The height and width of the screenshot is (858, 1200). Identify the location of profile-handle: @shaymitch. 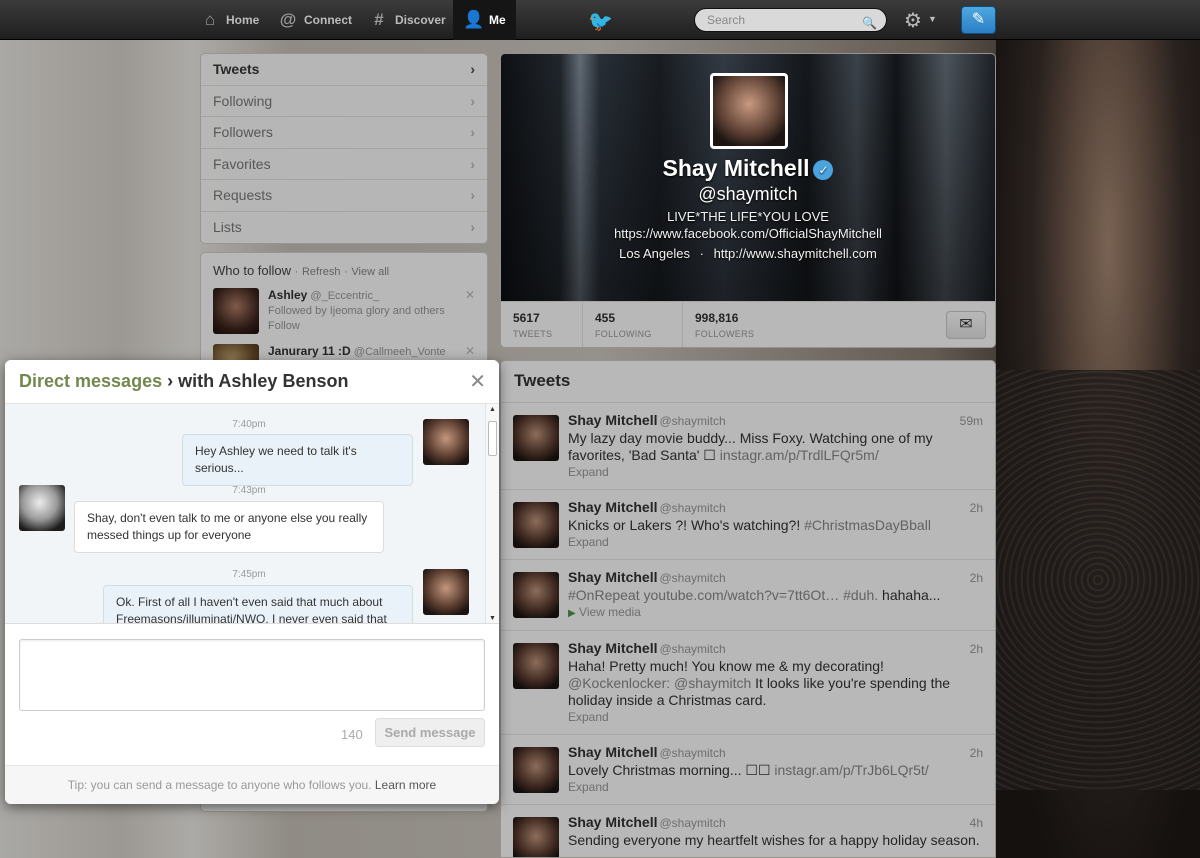
(748, 194).